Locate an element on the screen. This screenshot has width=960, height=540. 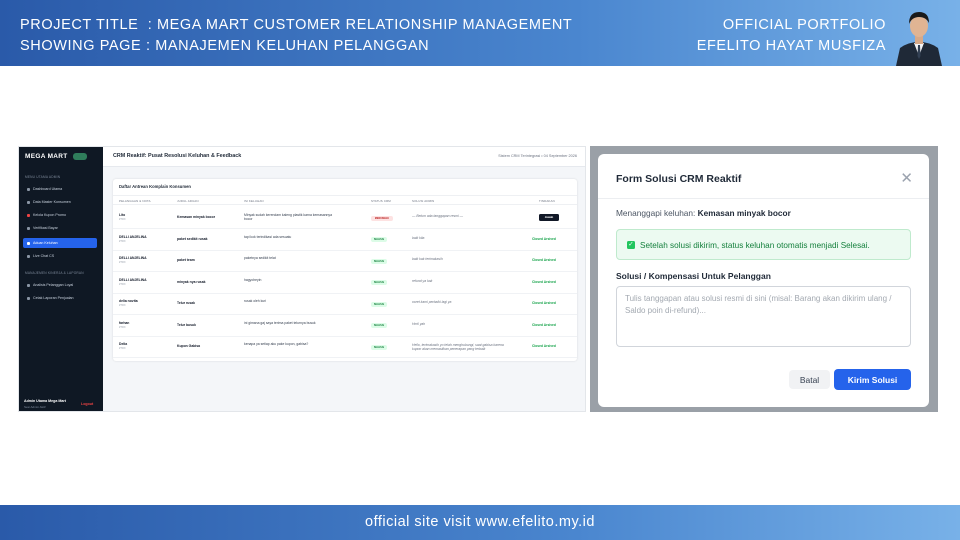
dashboard-icon is located at coordinates (28, 189).